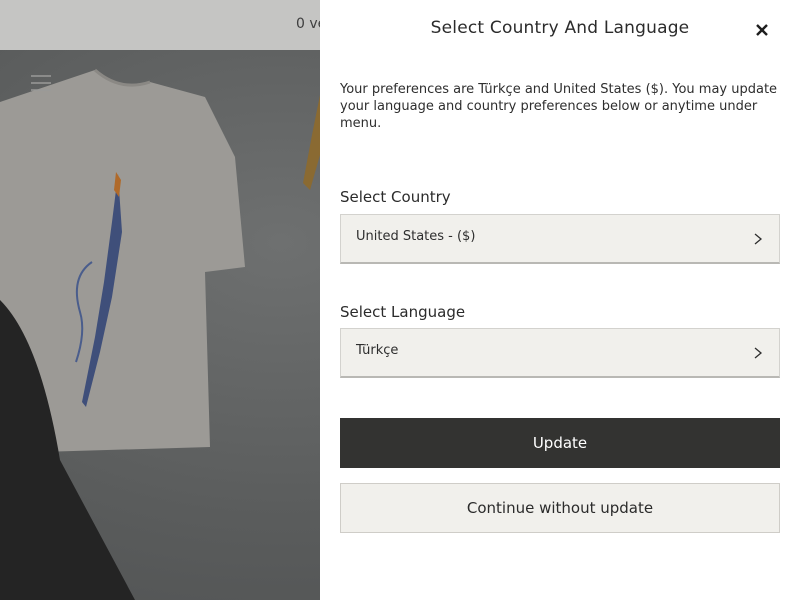  Describe the element at coordinates (41, 83) in the screenshot. I see `hamburger-menu-icon` at that location.